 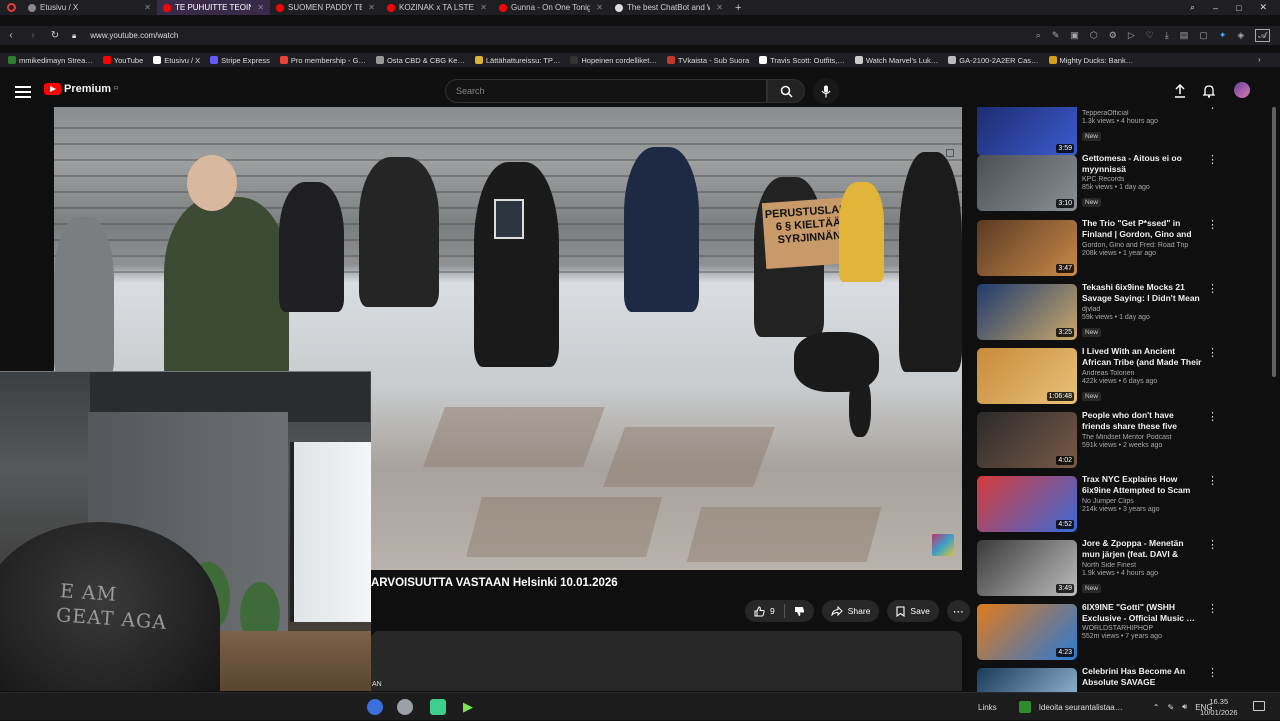 What do you see at coordinates (666, 661) in the screenshot?
I see `description-box` at bounding box center [666, 661].